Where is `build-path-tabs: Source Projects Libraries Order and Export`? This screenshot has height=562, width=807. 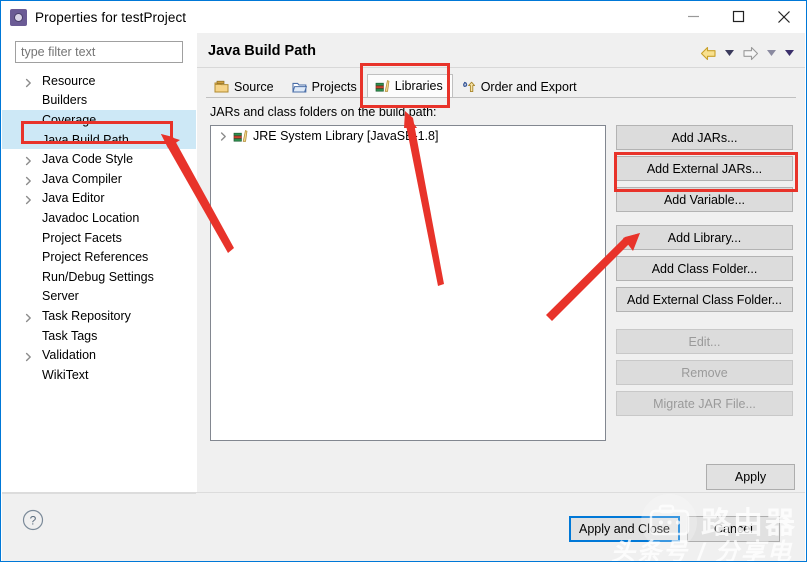
build-path-tabs: Source Projects Libraries Order and Export is located at coordinates (505, 85).